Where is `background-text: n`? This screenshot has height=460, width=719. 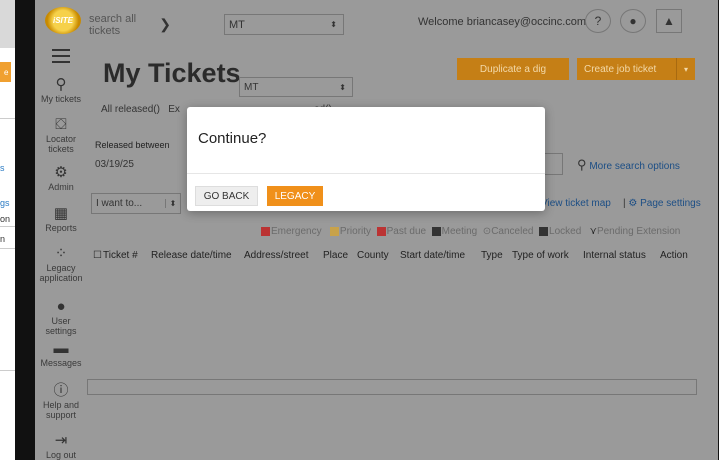 background-text: n is located at coordinates (3, 239).